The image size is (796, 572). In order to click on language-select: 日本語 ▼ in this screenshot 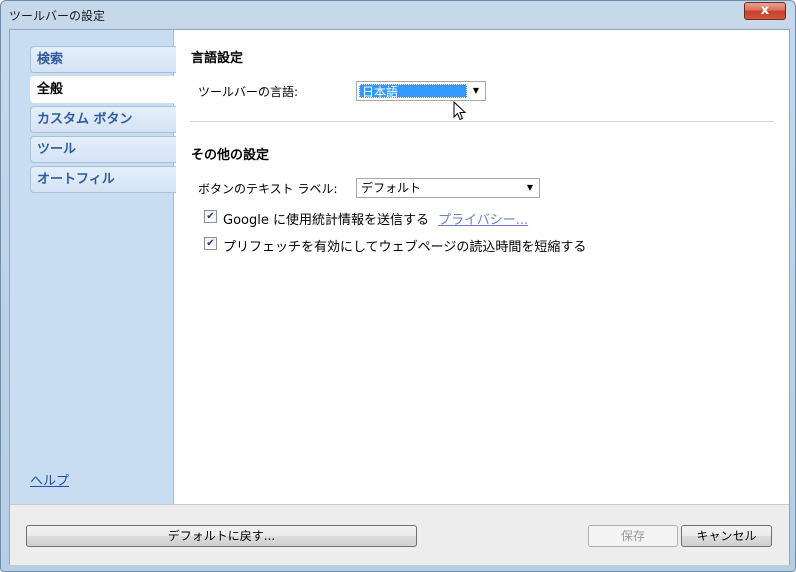, I will do `click(421, 91)`.